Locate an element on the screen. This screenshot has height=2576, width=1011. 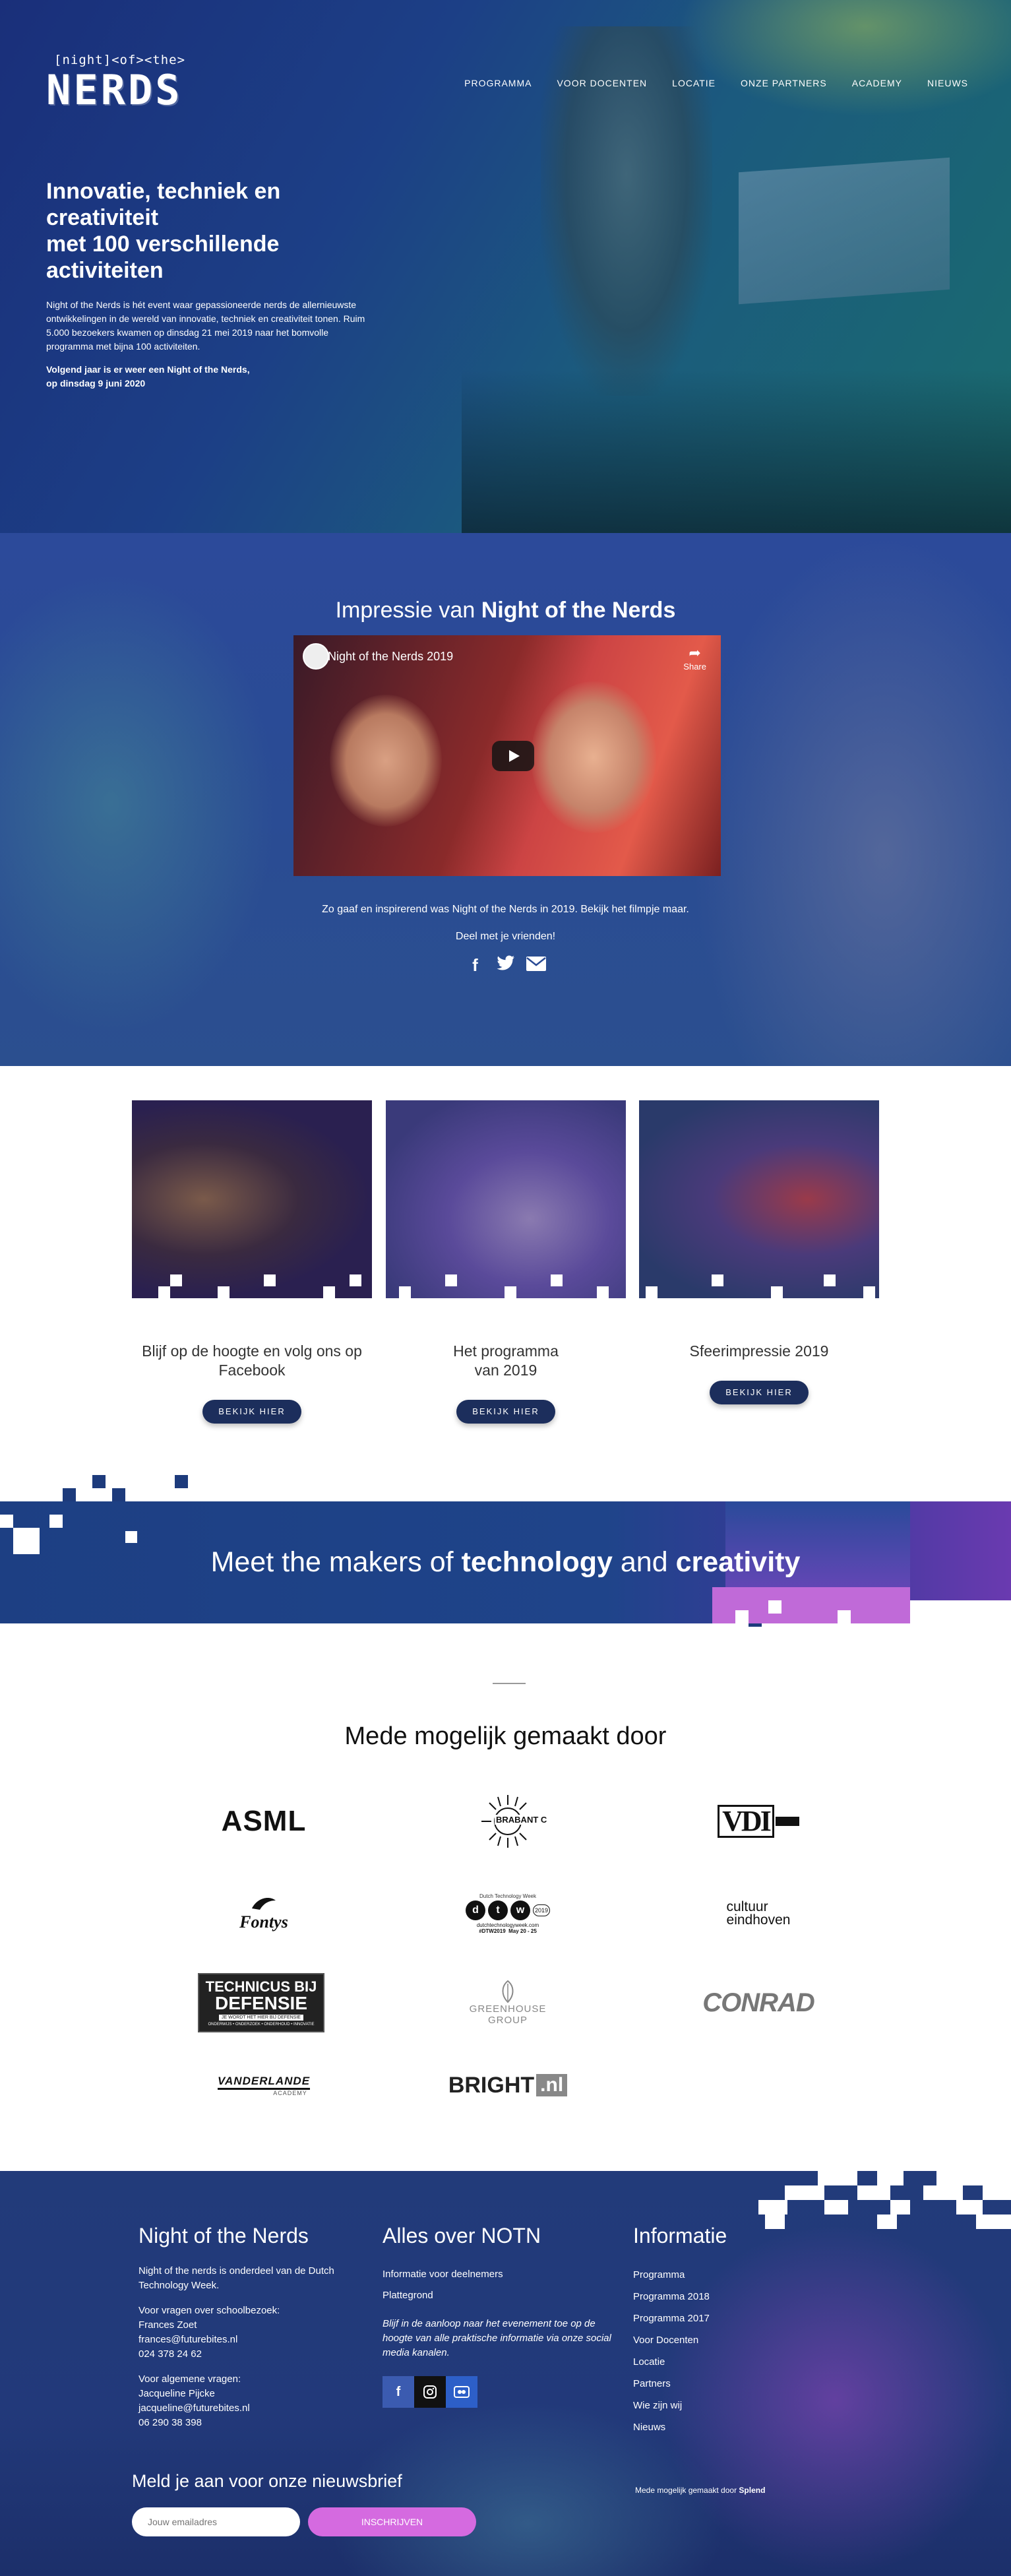
sponsor-greenhouse-logo: GREENHOUSE GROUP is located at coordinates (507, 2003).